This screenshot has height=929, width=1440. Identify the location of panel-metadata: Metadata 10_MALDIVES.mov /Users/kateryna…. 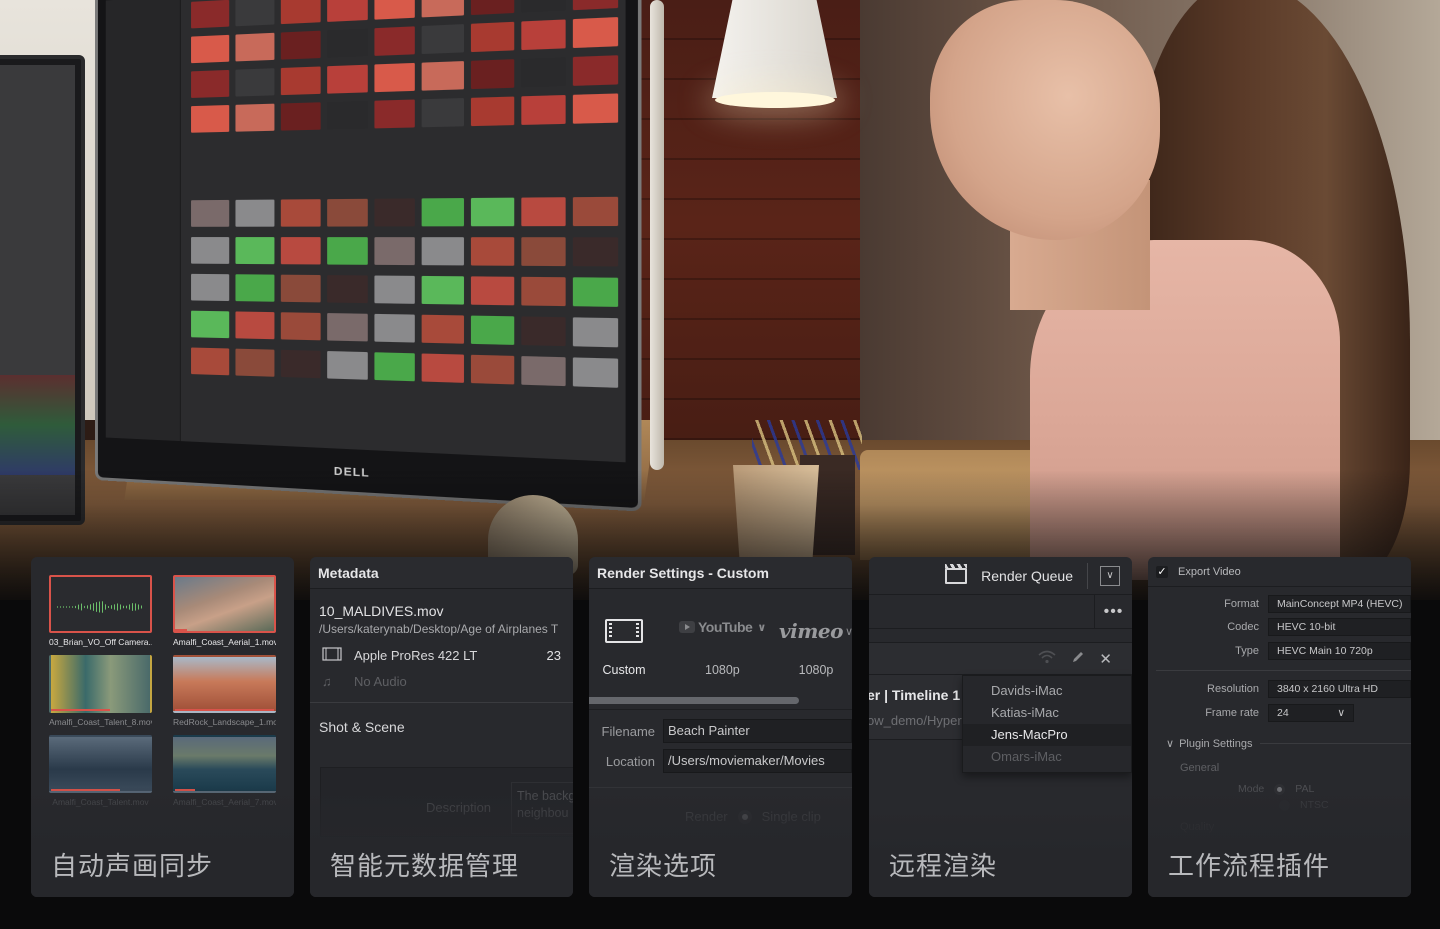
(441, 727).